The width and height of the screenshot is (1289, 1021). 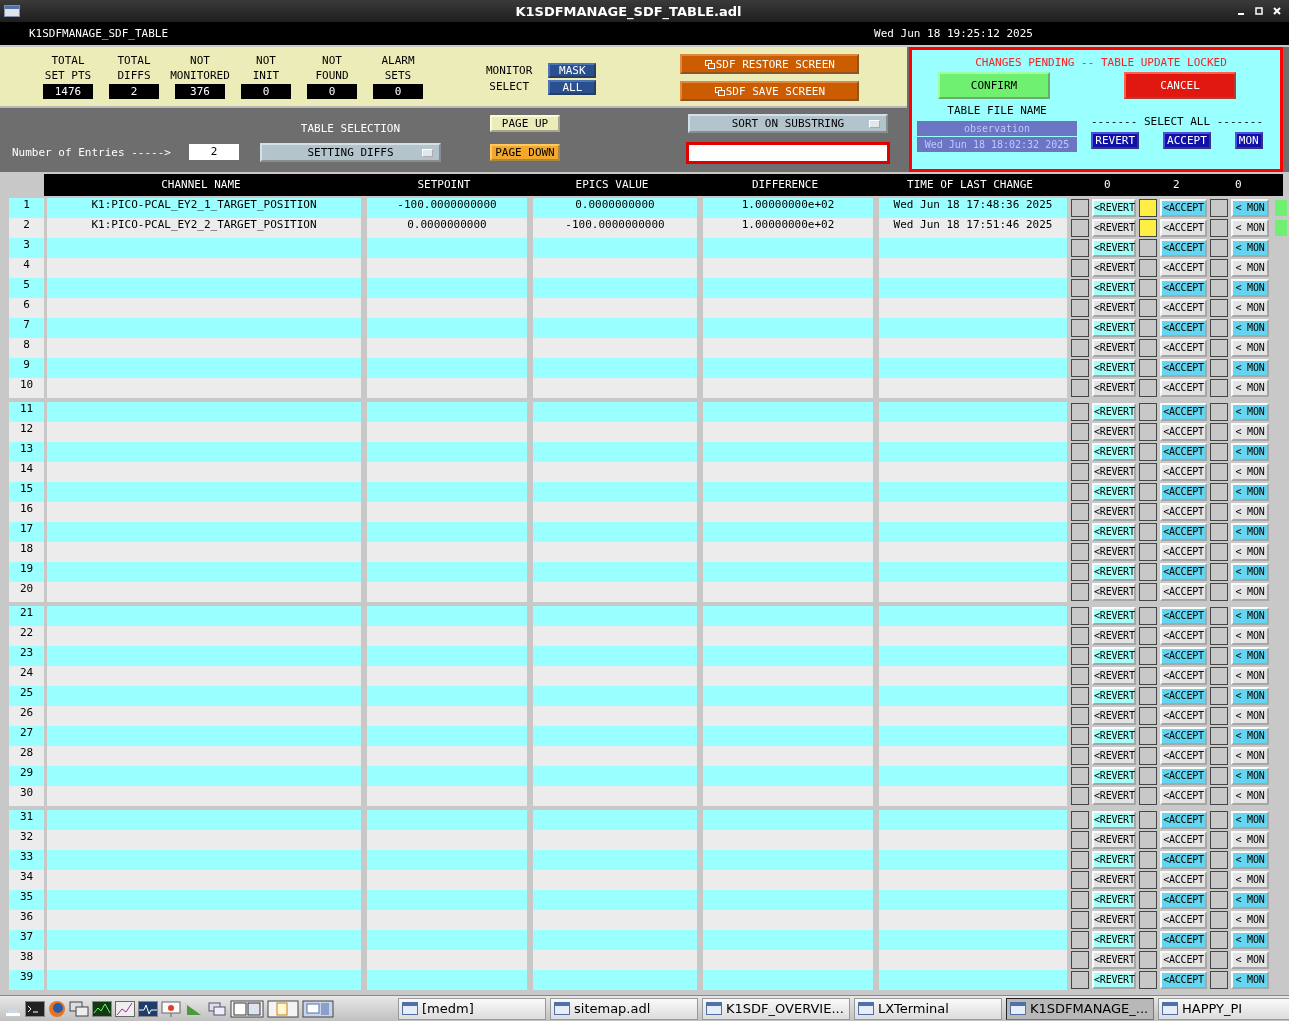 I want to click on taskbar-window-button: [medm], so click(x=472, y=1008).